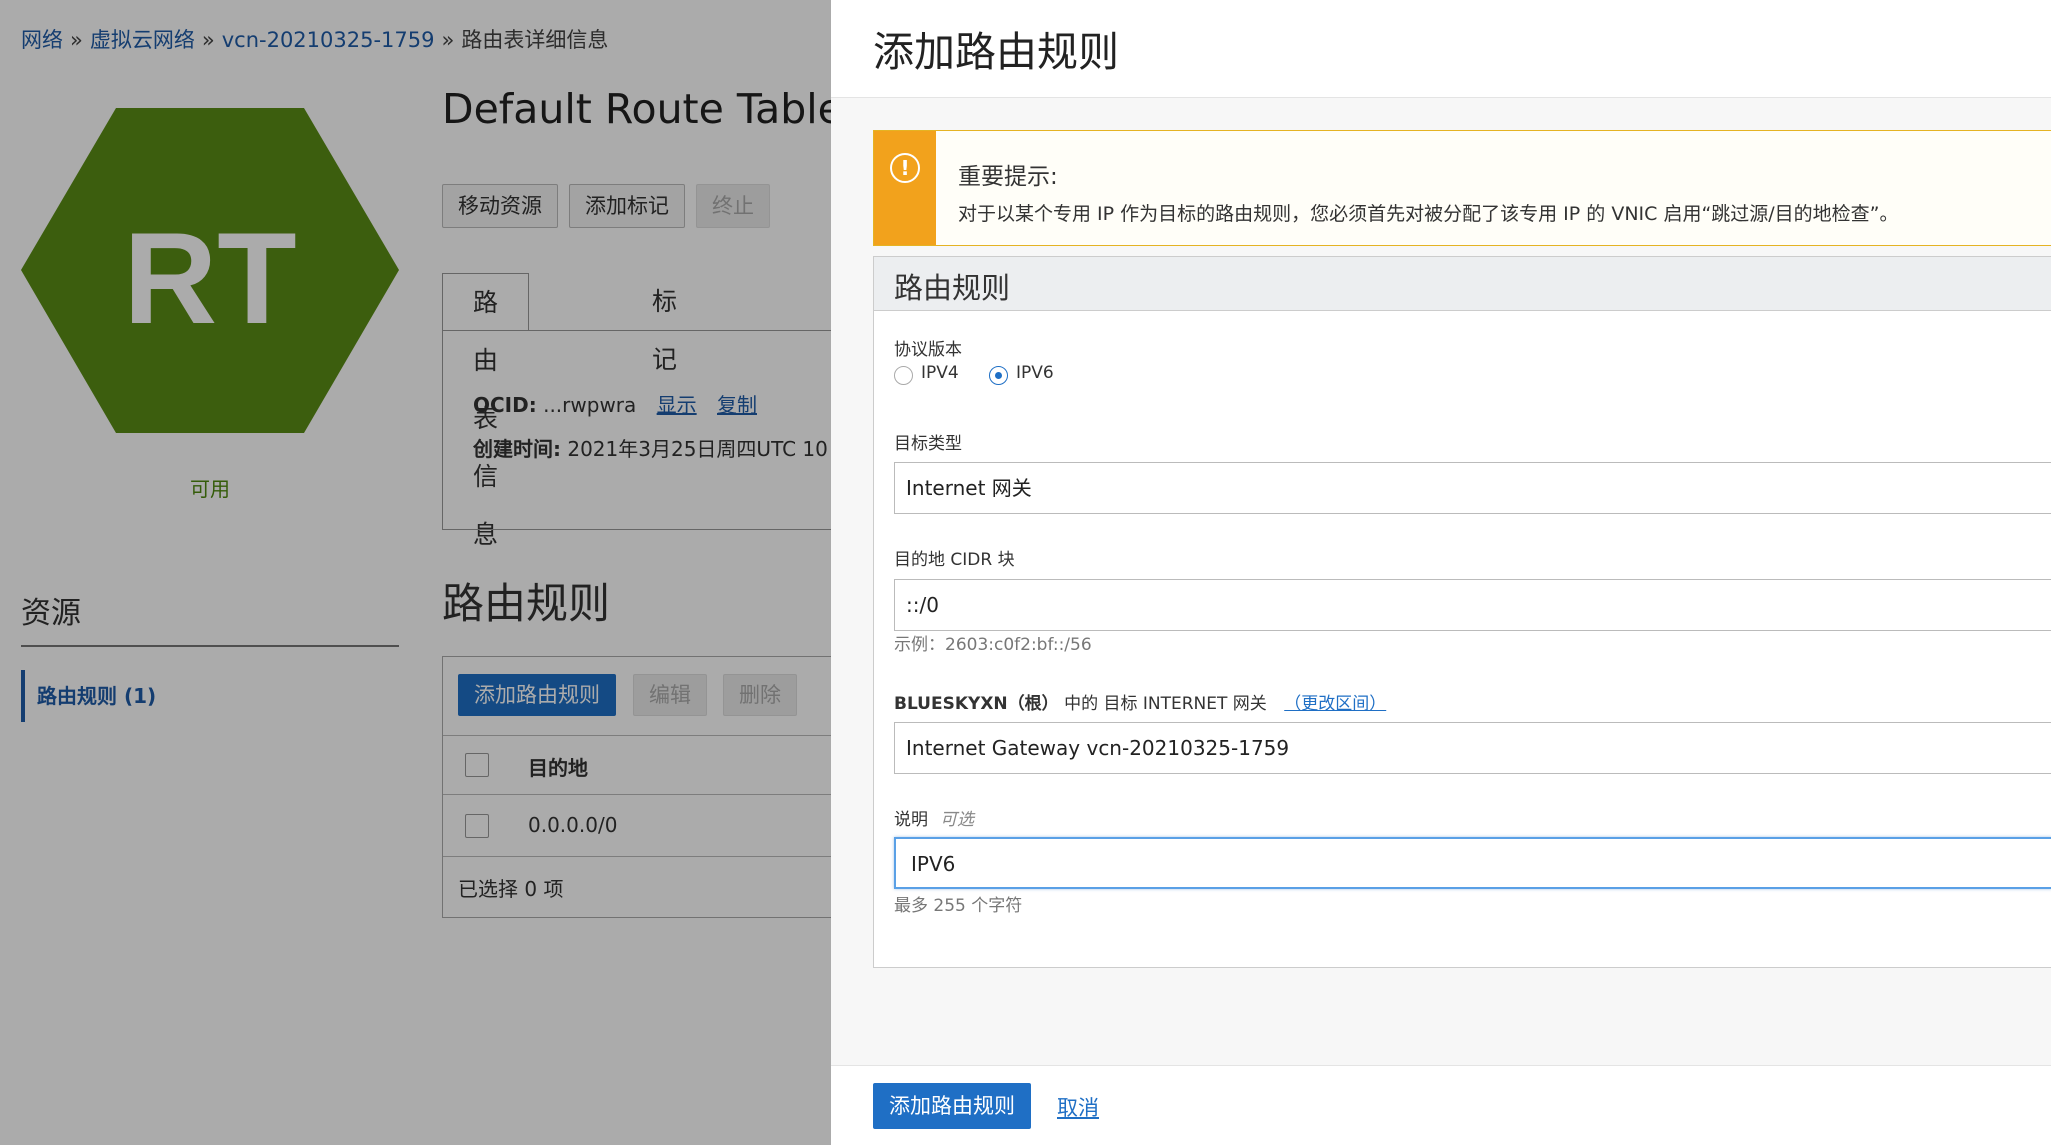  Describe the element at coordinates (477, 826) in the screenshot. I see `row-checkbox` at that location.